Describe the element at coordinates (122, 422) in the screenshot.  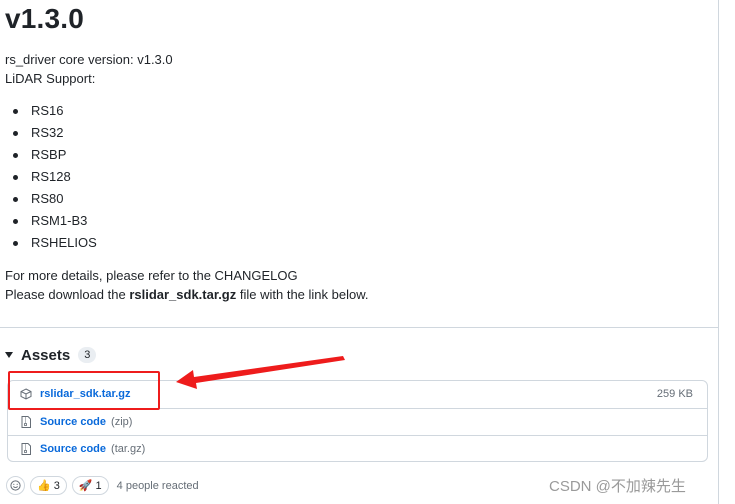
I see `asset-format: (zip)` at that location.